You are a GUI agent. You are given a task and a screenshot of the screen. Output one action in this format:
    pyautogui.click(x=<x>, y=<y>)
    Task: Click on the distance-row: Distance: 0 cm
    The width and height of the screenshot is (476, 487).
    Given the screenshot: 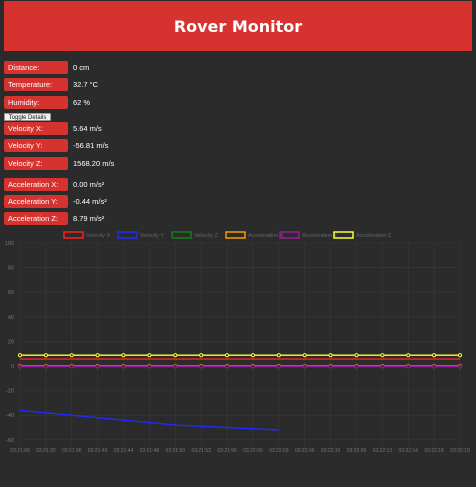 What is the action you would take?
    pyautogui.click(x=46, y=67)
    